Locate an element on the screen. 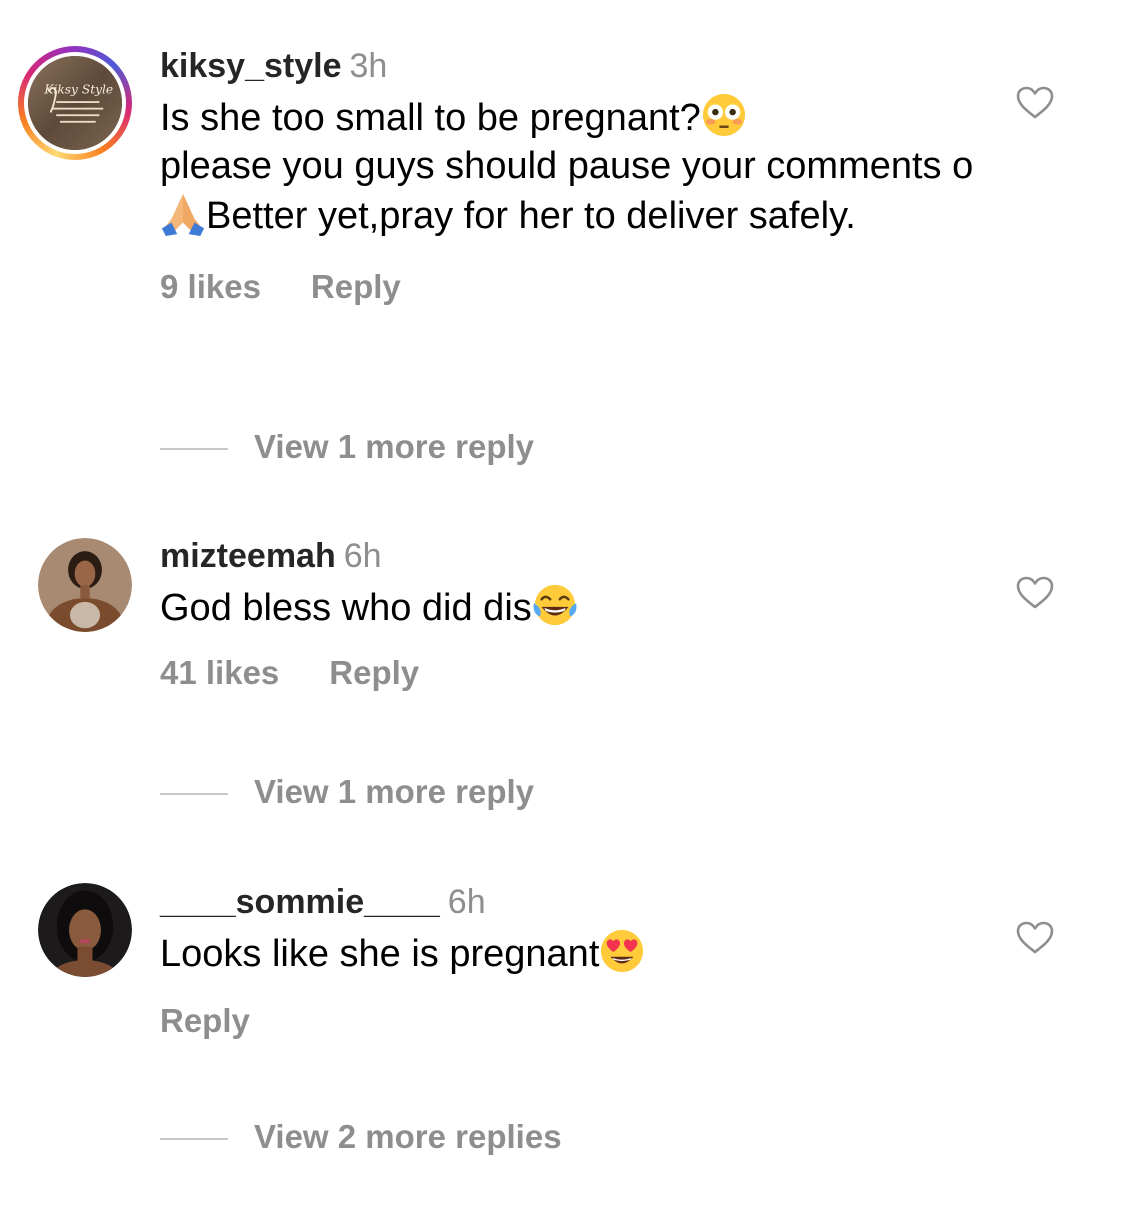 This screenshot has height=1221, width=1125. smiling-face-with-heart-eyes-icon is located at coordinates (622, 951).